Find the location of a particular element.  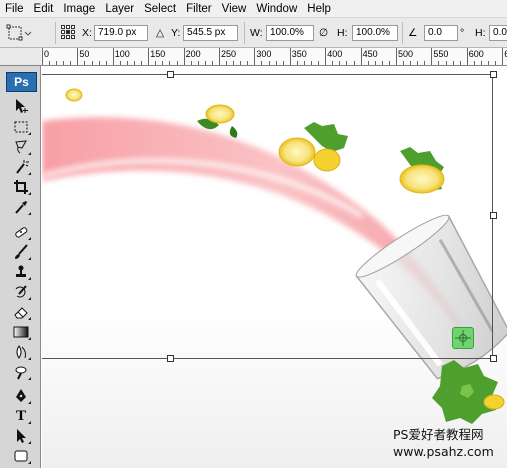

type-tool: T is located at coordinates (21, 416).